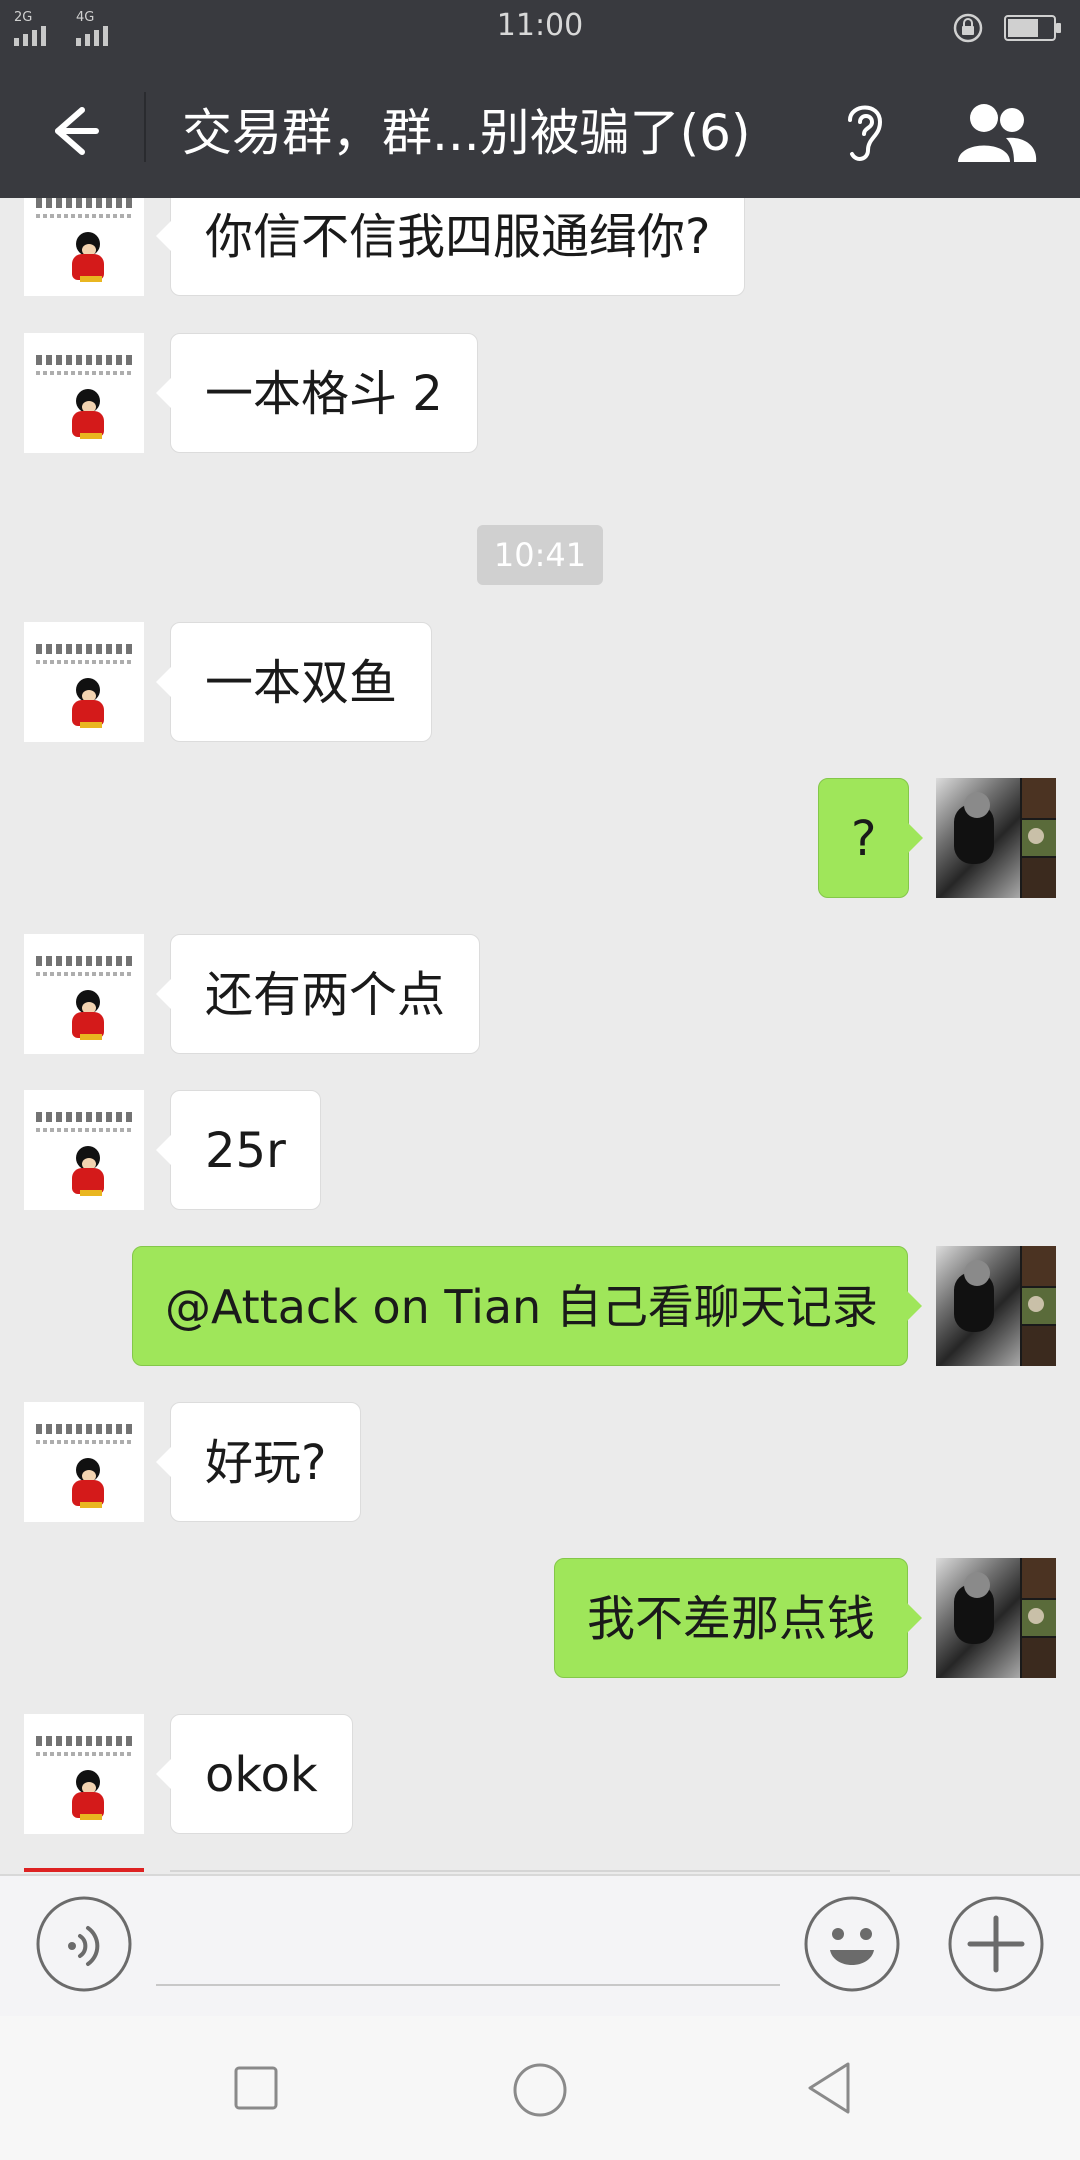  Describe the element at coordinates (258, 1462) in the screenshot. I see `incoming-message: 好玩?` at that location.